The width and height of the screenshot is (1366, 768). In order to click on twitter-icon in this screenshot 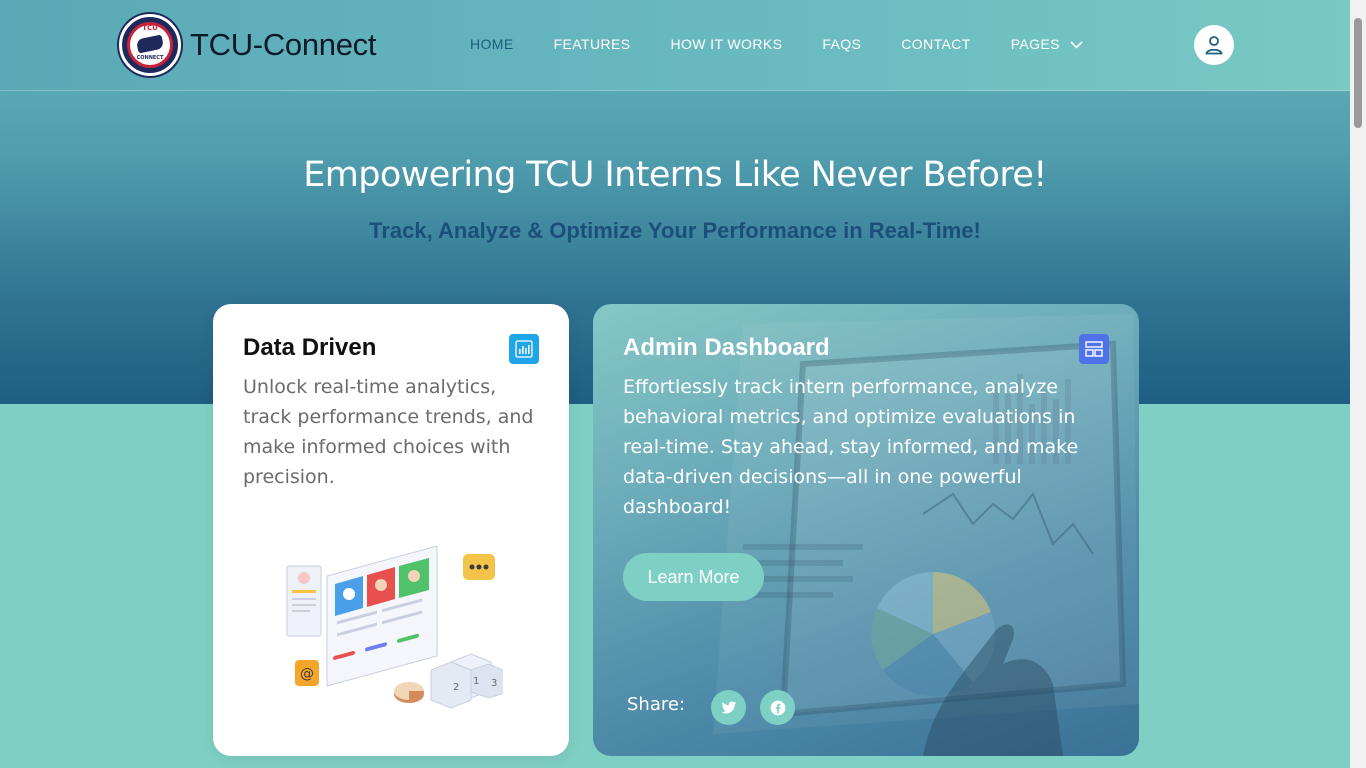, I will do `click(728, 707)`.